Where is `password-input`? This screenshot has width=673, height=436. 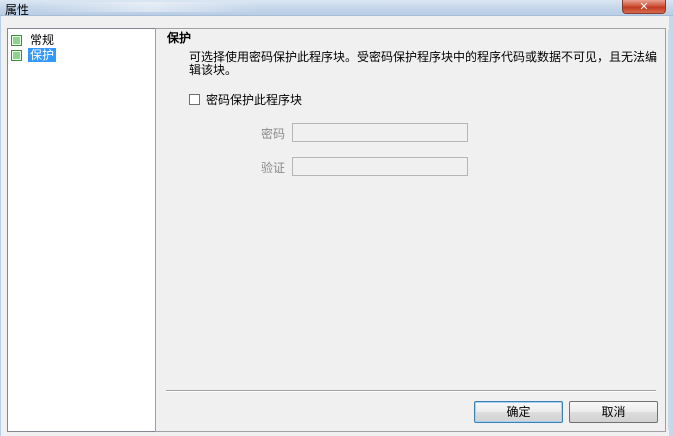
password-input is located at coordinates (380, 132).